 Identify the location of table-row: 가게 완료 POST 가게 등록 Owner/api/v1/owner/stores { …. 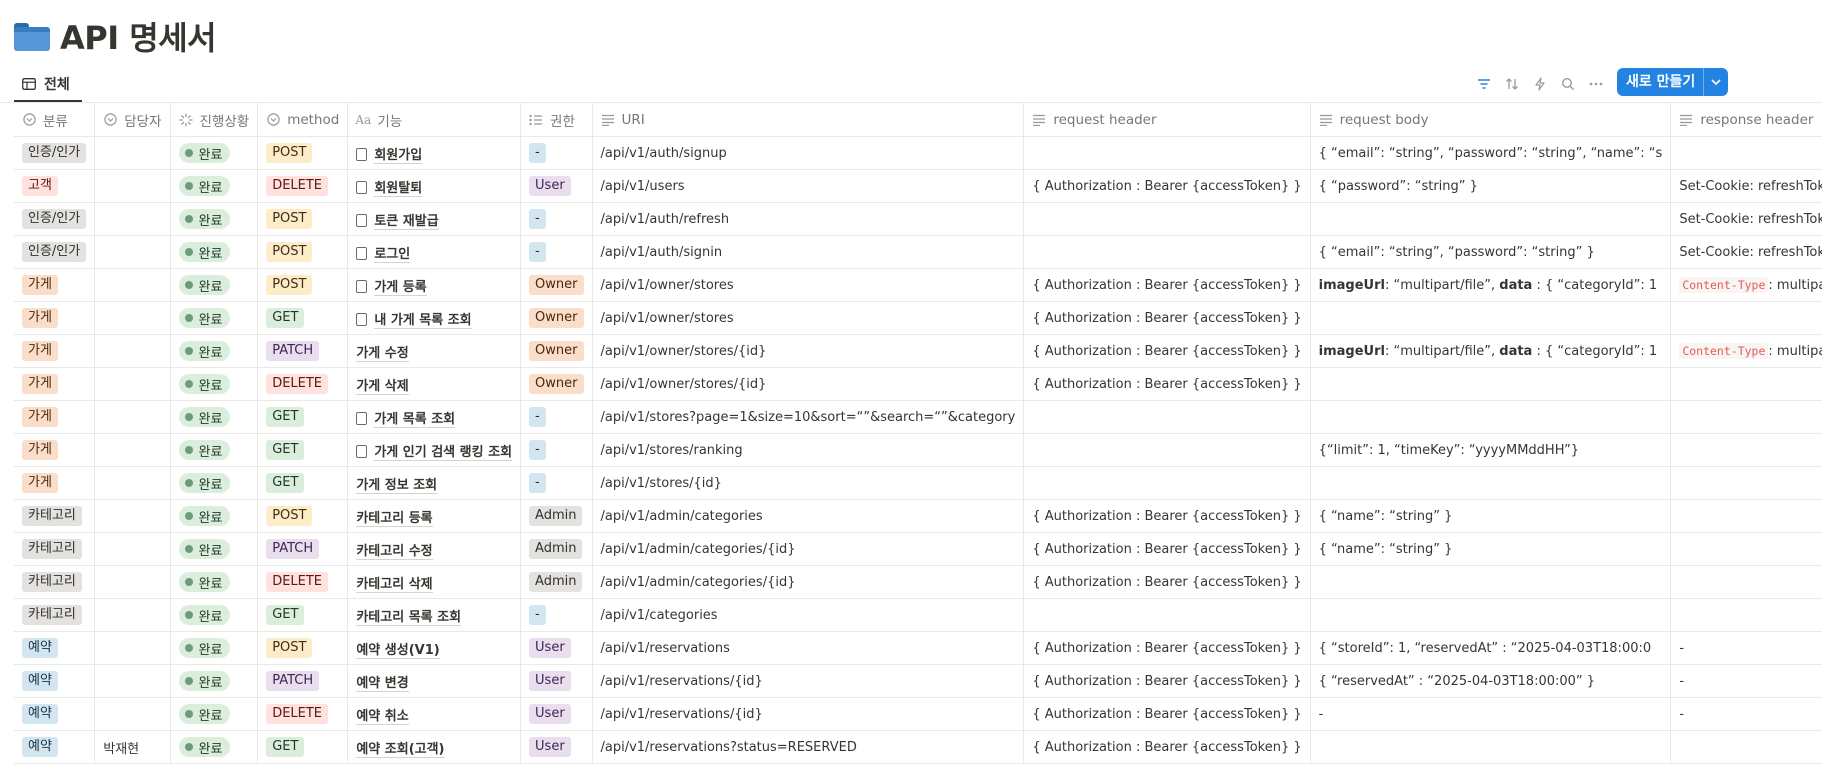
(918, 285).